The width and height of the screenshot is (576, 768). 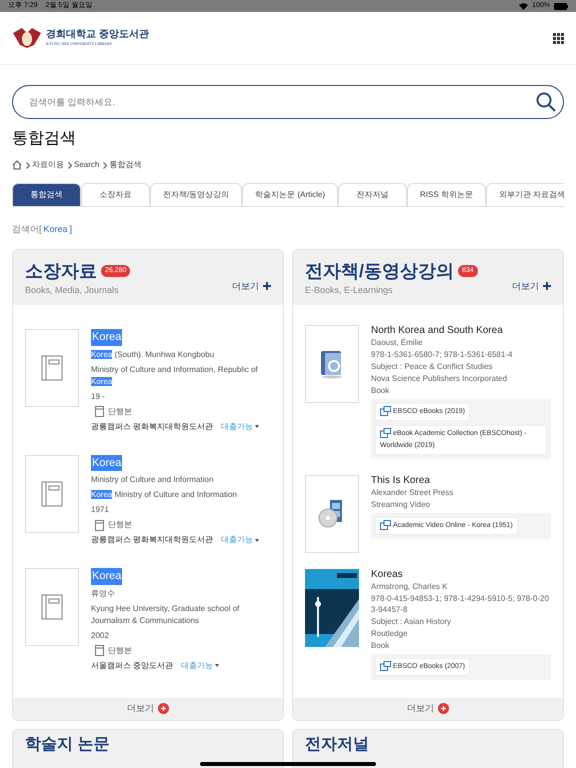 What do you see at coordinates (332, 364) in the screenshot?
I see `ebook-icon` at bounding box center [332, 364].